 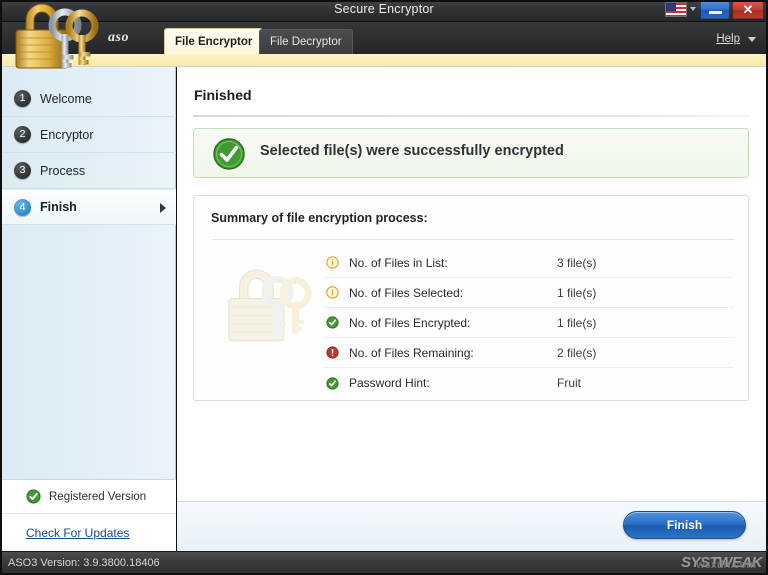 I want to click on check-updates-row: Check For Updates, so click(x=89, y=532).